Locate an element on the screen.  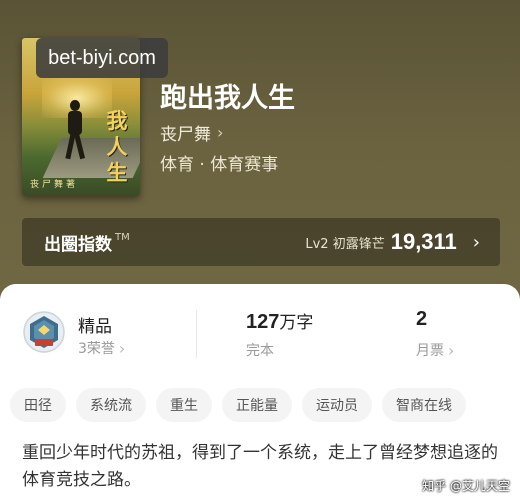
index-value: 19,311 is located at coordinates (423, 241).